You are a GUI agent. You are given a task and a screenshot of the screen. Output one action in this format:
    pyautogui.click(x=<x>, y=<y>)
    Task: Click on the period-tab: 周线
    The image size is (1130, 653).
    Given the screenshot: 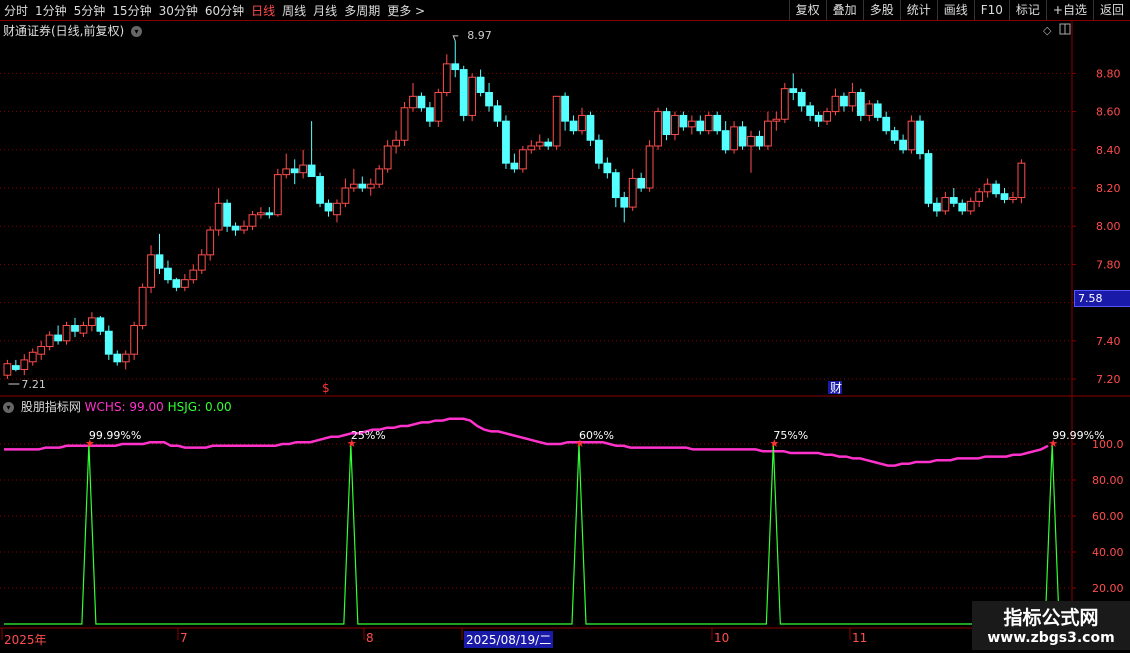 What is the action you would take?
    pyautogui.click(x=294, y=10)
    